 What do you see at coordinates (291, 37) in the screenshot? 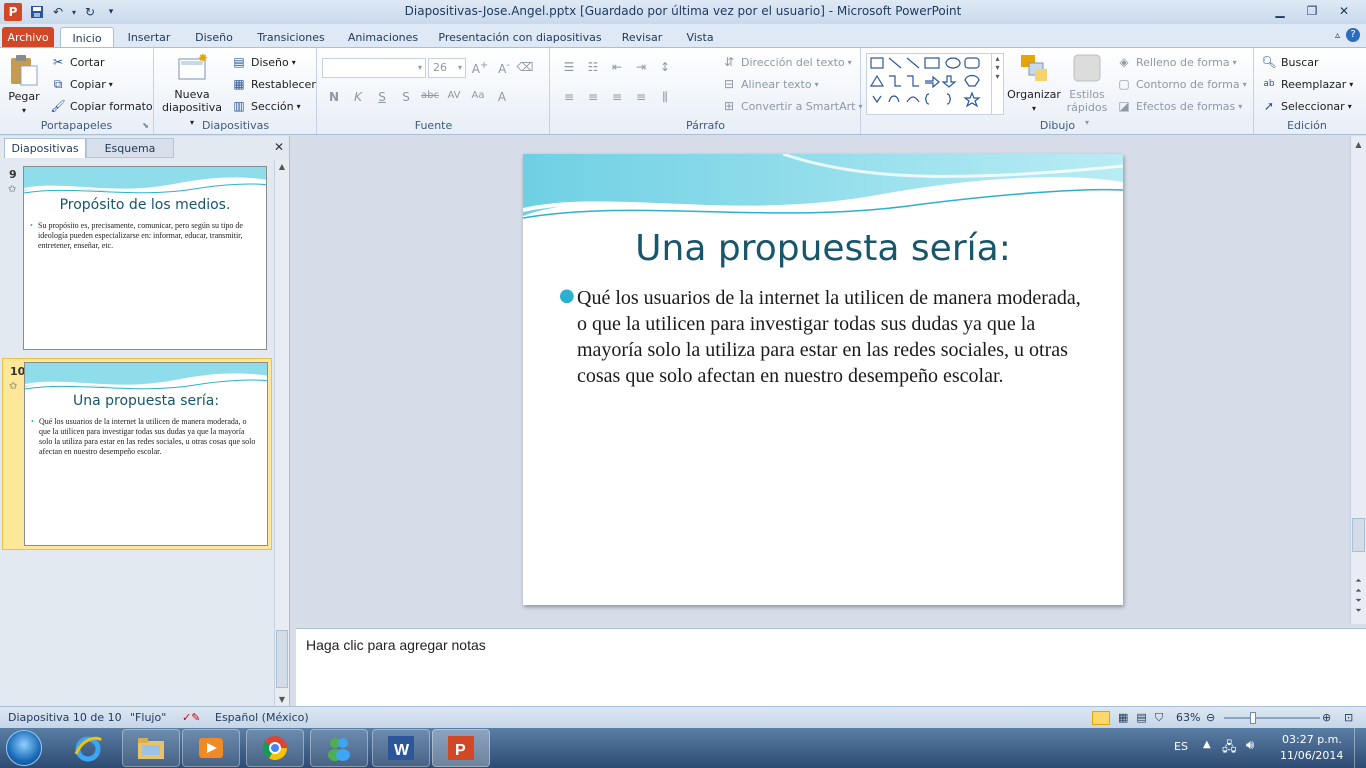
I see `tab-transiciones: Transiciones` at bounding box center [291, 37].